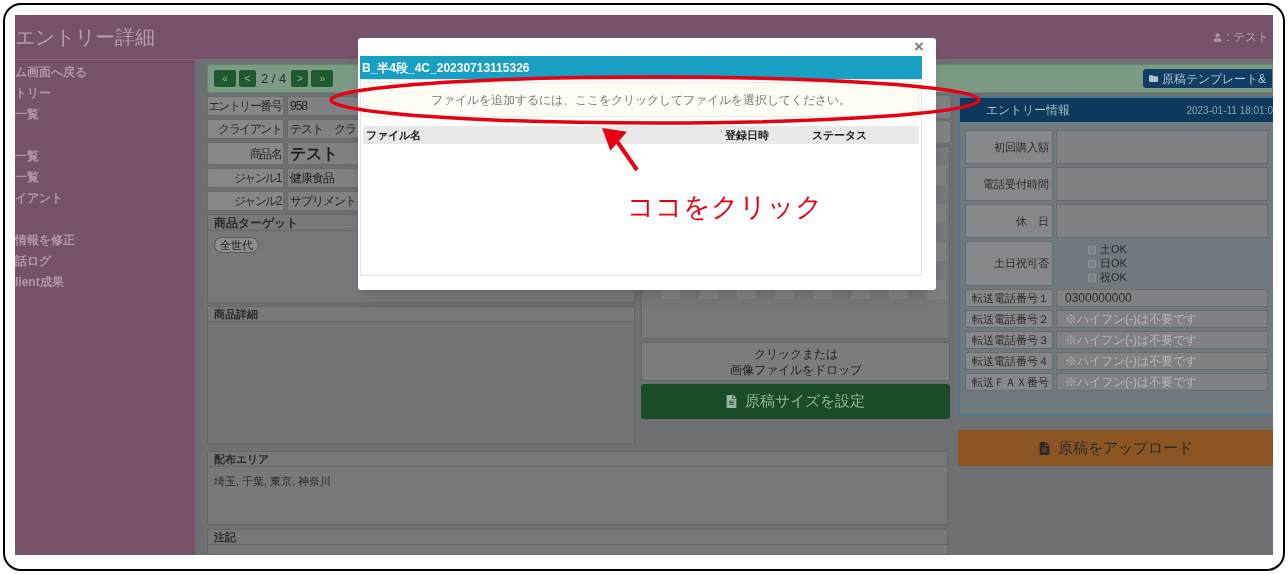  I want to click on info-label: 転送電話番号３, so click(1009, 340).